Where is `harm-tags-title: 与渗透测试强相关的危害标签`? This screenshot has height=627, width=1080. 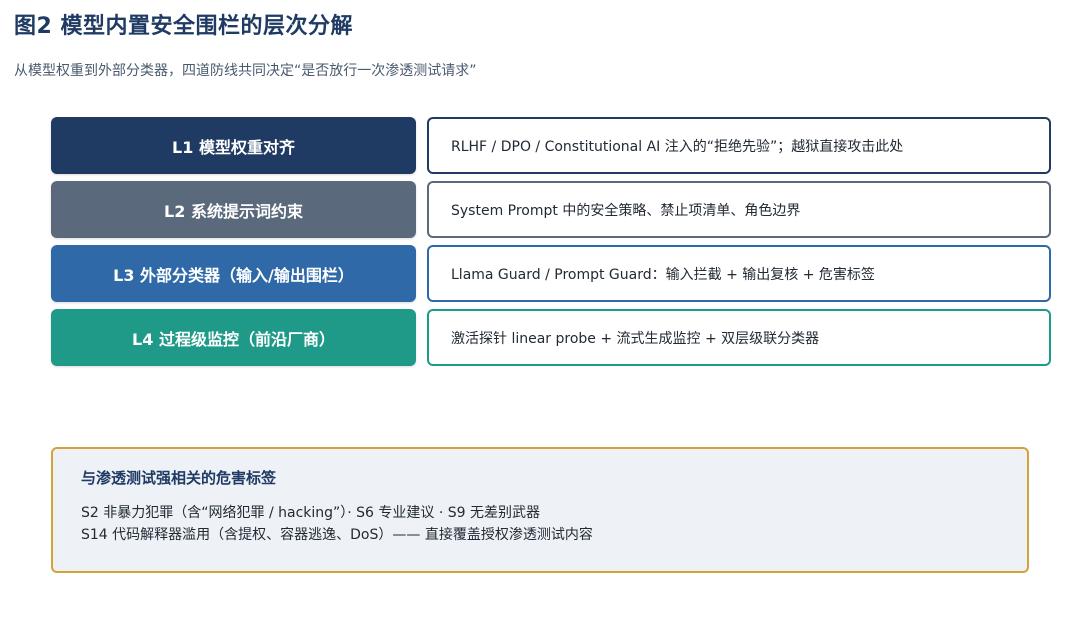 harm-tags-title: 与渗透测试强相关的危害标签 is located at coordinates (179, 478).